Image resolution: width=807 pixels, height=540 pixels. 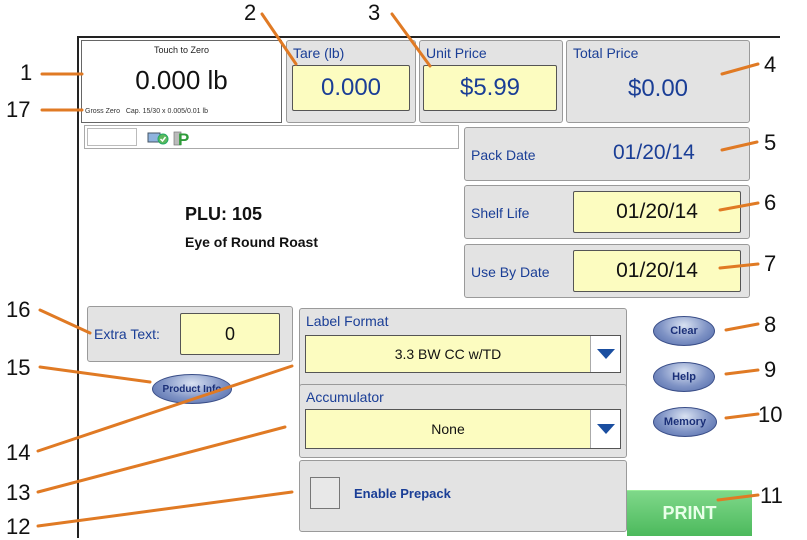 What do you see at coordinates (770, 202) in the screenshot?
I see `callout-number: 6` at bounding box center [770, 202].